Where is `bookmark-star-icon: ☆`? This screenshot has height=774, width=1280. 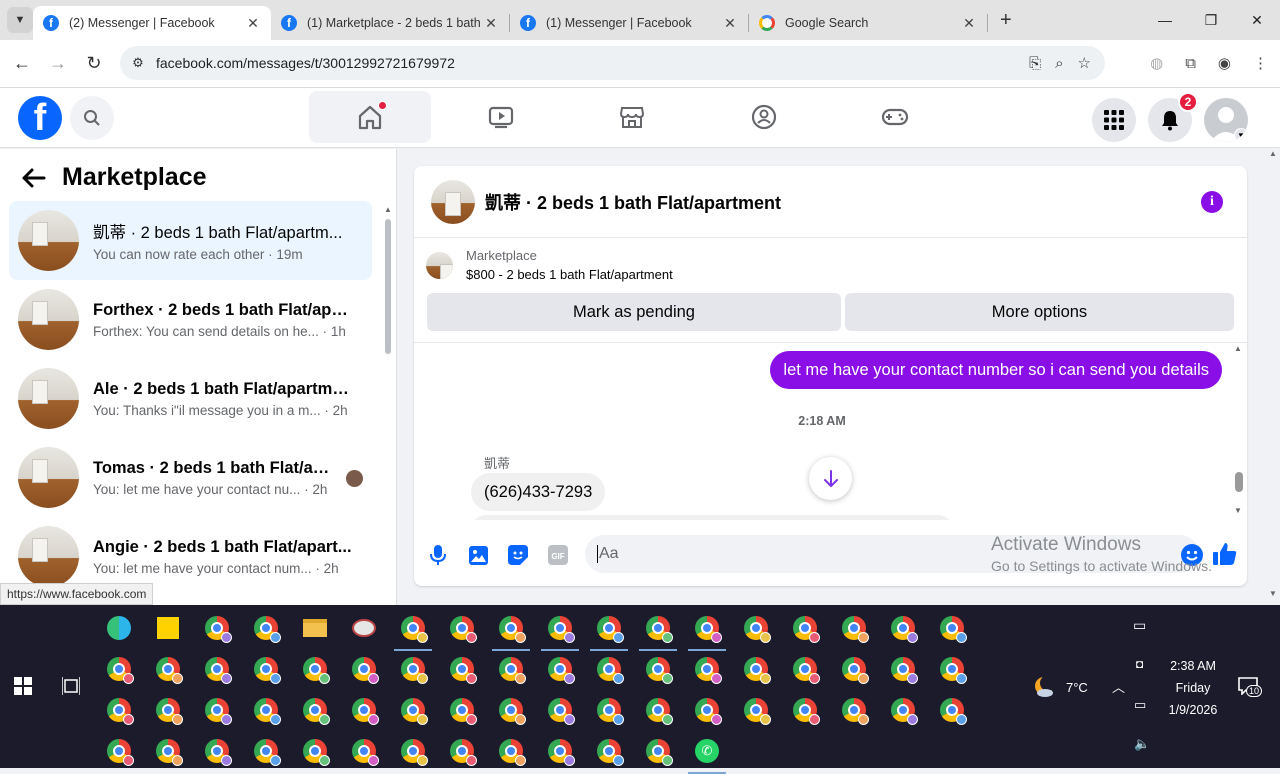 bookmark-star-icon: ☆ is located at coordinates (1084, 63).